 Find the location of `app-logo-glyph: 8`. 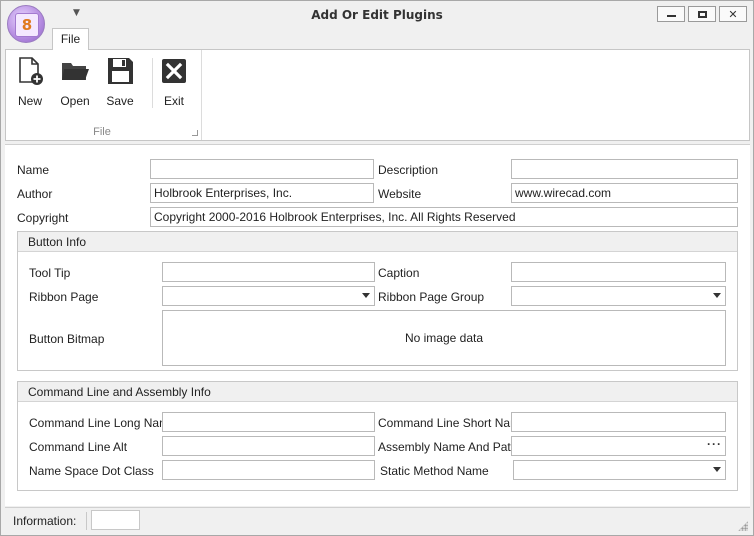

app-logo-glyph: 8 is located at coordinates (27, 25).